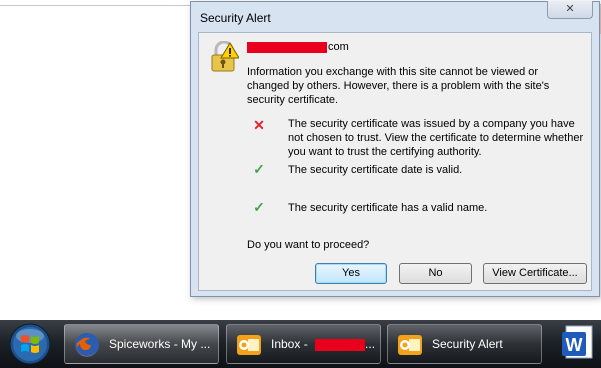 This screenshot has width=601, height=368. What do you see at coordinates (375, 170) in the screenshot?
I see `certificate-date-status: The security certificate date is valid.` at bounding box center [375, 170].